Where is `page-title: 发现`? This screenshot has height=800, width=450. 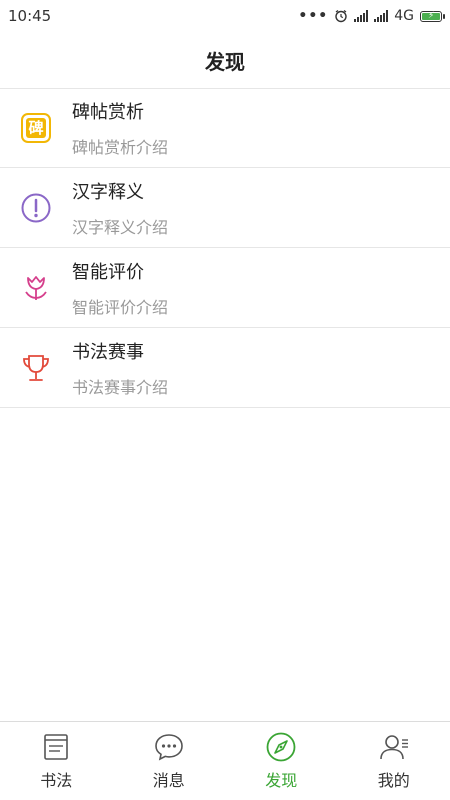 page-title: 发现 is located at coordinates (225, 61).